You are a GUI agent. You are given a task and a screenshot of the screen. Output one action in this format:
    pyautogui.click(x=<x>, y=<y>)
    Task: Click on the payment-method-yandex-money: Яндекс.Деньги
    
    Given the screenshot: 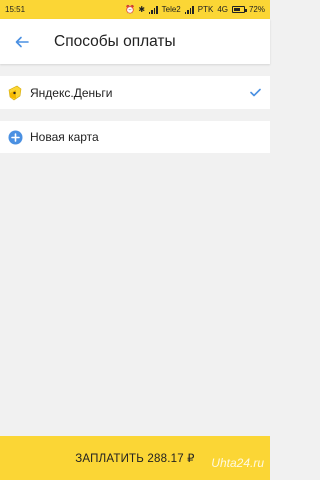 What is the action you would take?
    pyautogui.click(x=135, y=92)
    